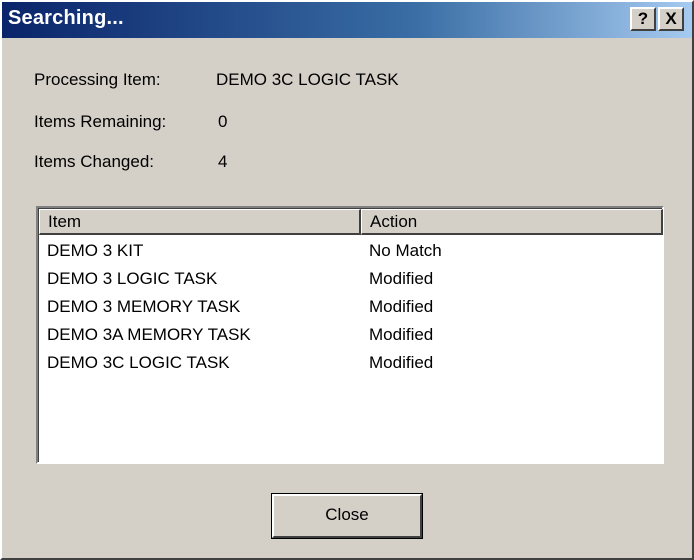 The image size is (694, 560). Describe the element at coordinates (100, 121) in the screenshot. I see `items-remaining-label: Items Remaining:` at that location.